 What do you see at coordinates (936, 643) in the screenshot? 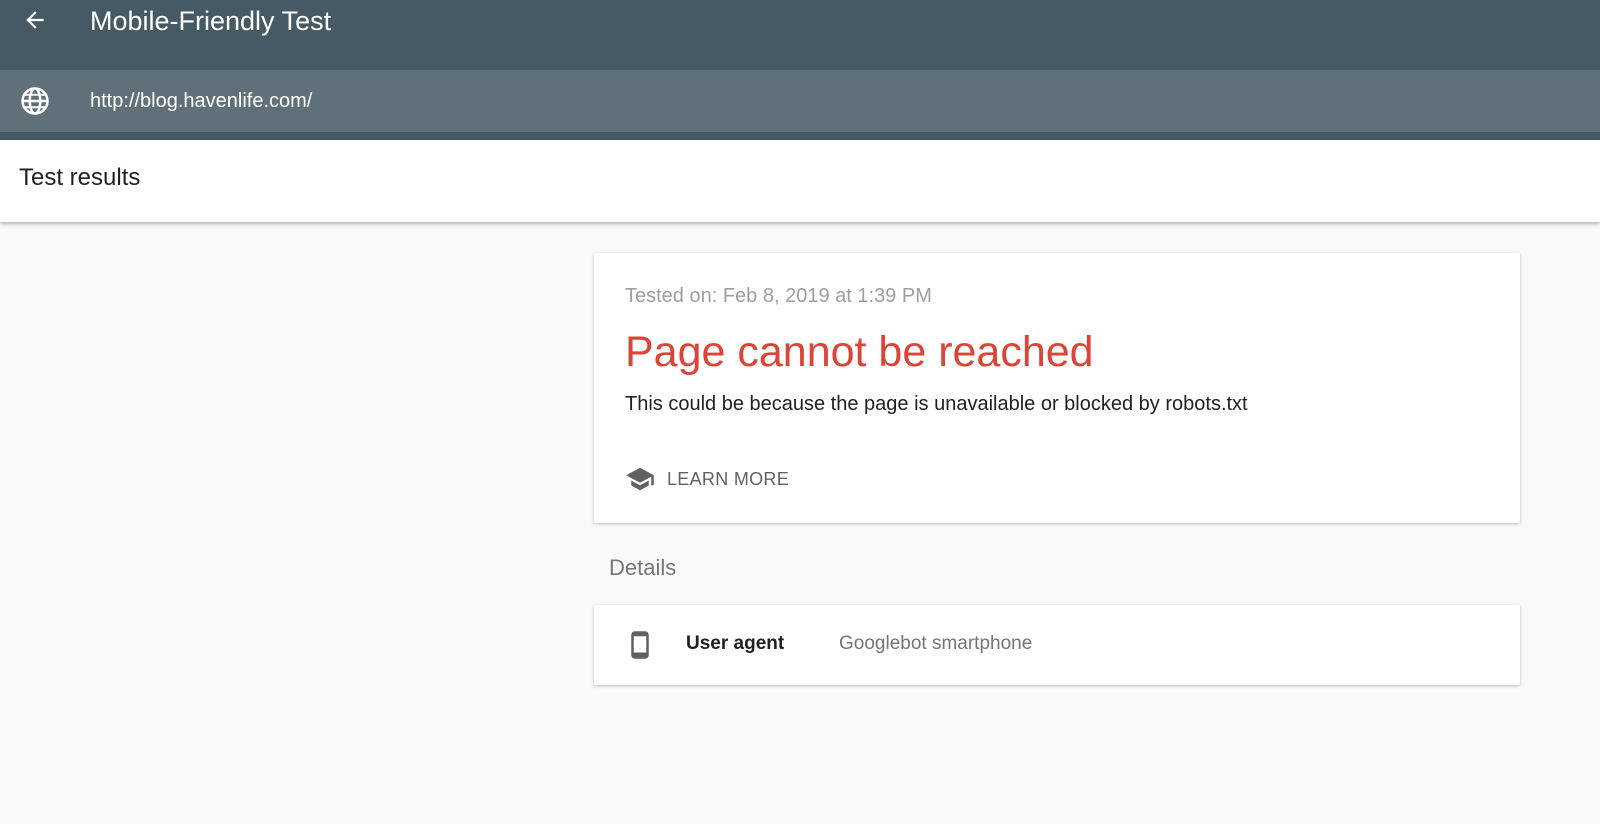
I see `user-agent-value: Googlebot smartphone` at bounding box center [936, 643].